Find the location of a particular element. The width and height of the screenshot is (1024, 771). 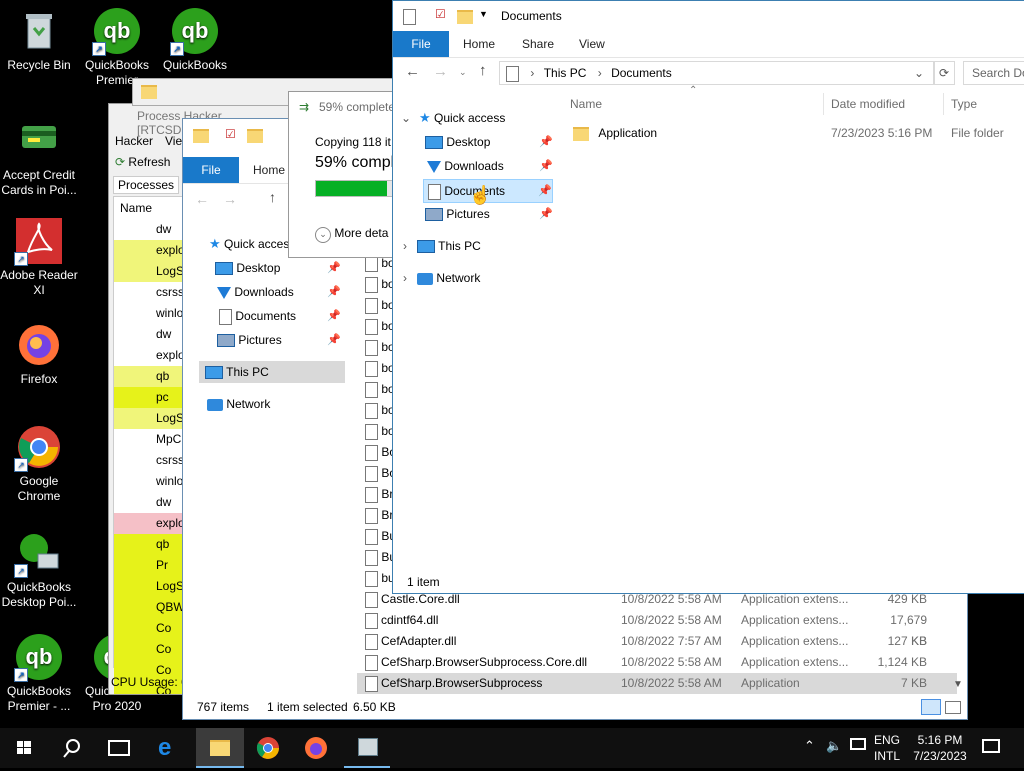

chrome-taskbar-icon is located at coordinates (268, 749).